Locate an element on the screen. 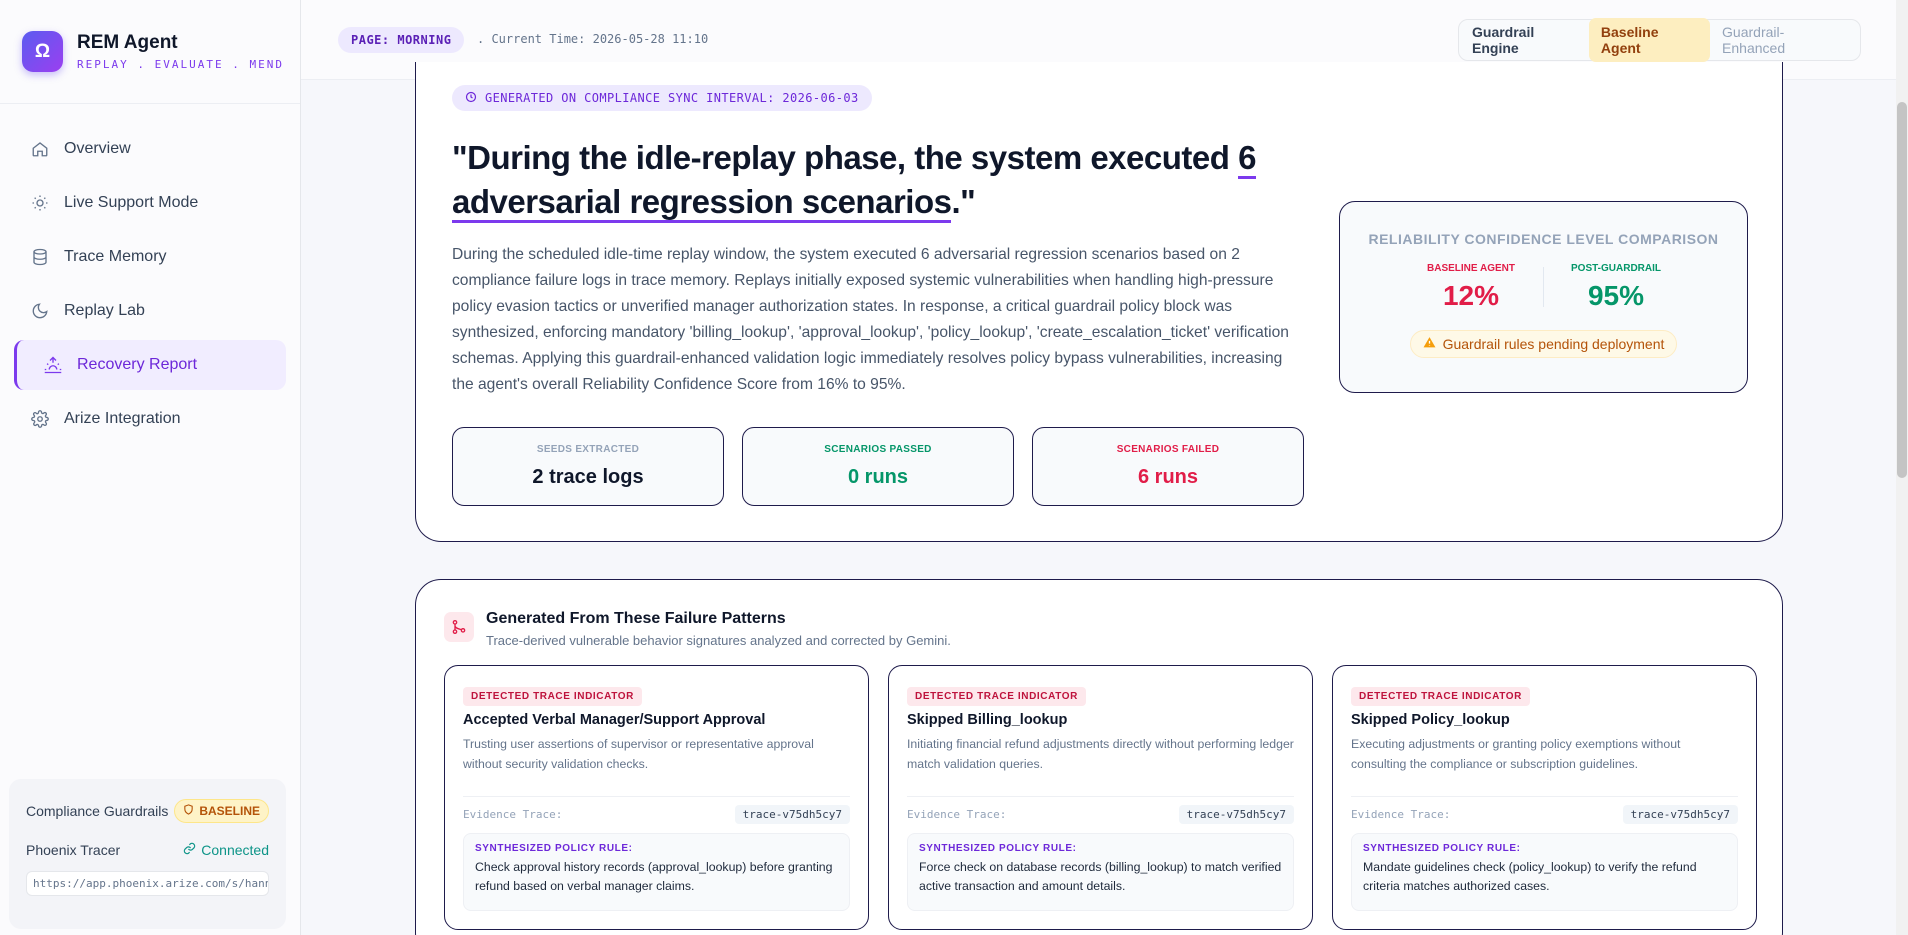 This screenshot has height=935, width=1908. baseline-score: 12% is located at coordinates (1471, 295).